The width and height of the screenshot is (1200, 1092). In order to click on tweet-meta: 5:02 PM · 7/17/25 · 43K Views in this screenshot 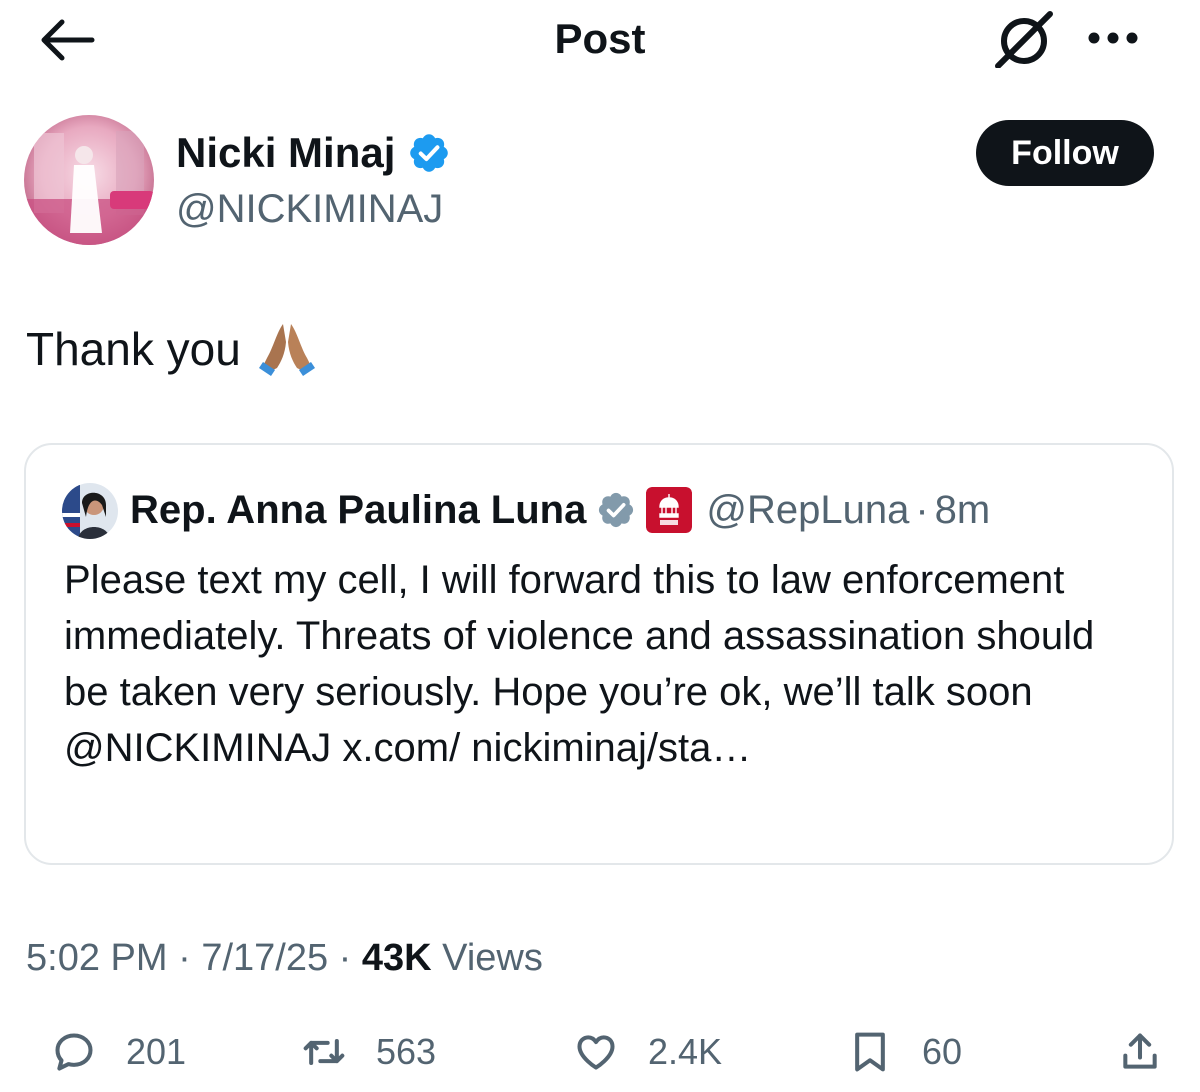, I will do `click(284, 958)`.